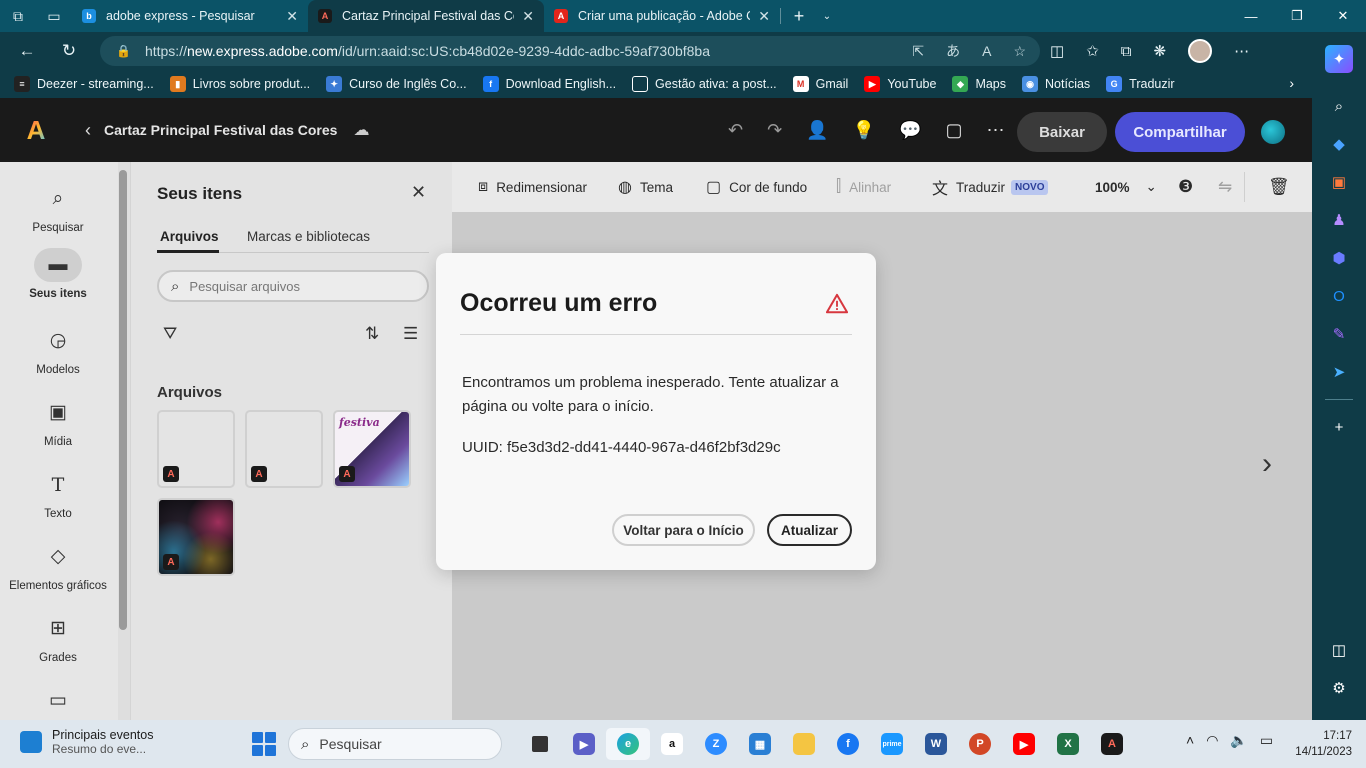 This screenshot has width=1366, height=768. What do you see at coordinates (1339, 372) in the screenshot?
I see `send-icon: ➤` at bounding box center [1339, 372].